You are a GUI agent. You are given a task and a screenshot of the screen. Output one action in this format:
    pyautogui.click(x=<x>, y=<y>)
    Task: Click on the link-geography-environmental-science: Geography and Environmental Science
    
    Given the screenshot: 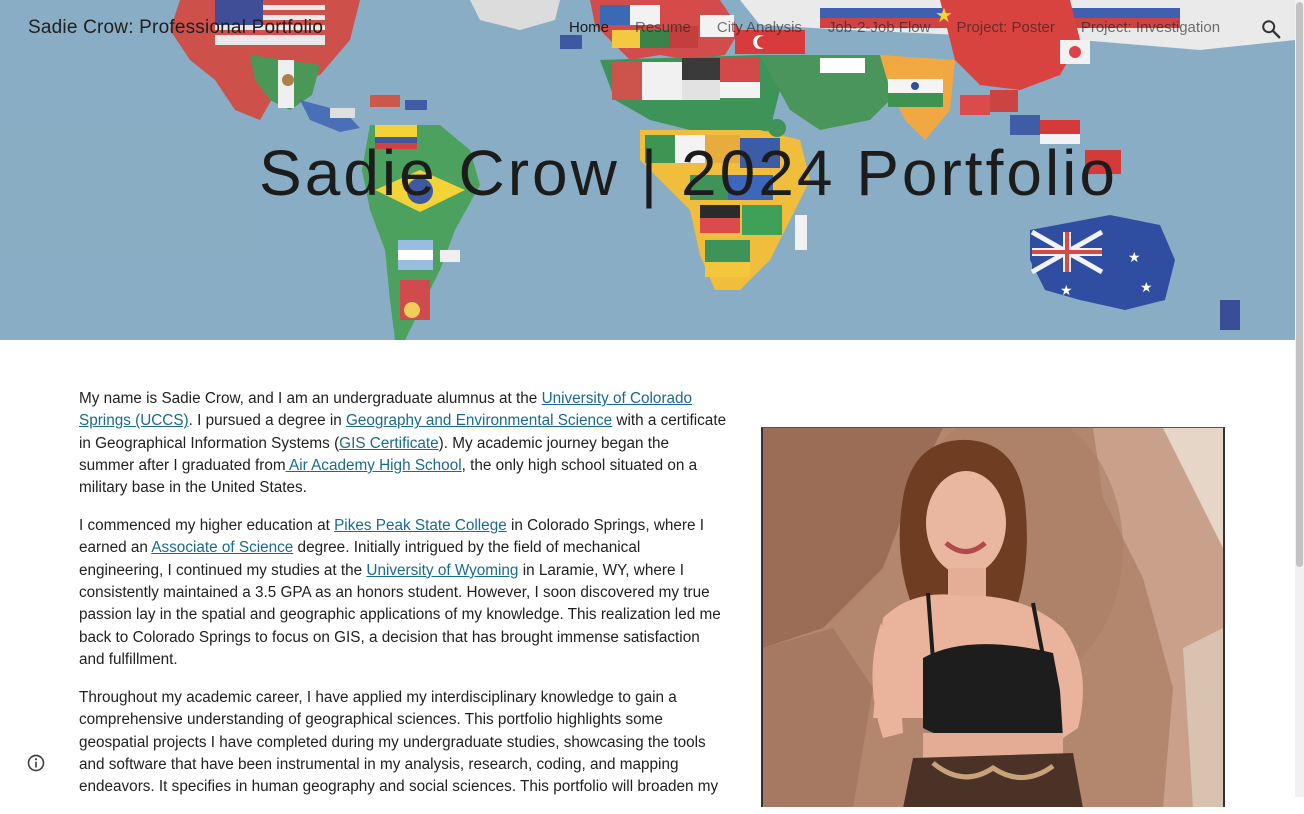 What is the action you would take?
    pyautogui.click(x=479, y=420)
    